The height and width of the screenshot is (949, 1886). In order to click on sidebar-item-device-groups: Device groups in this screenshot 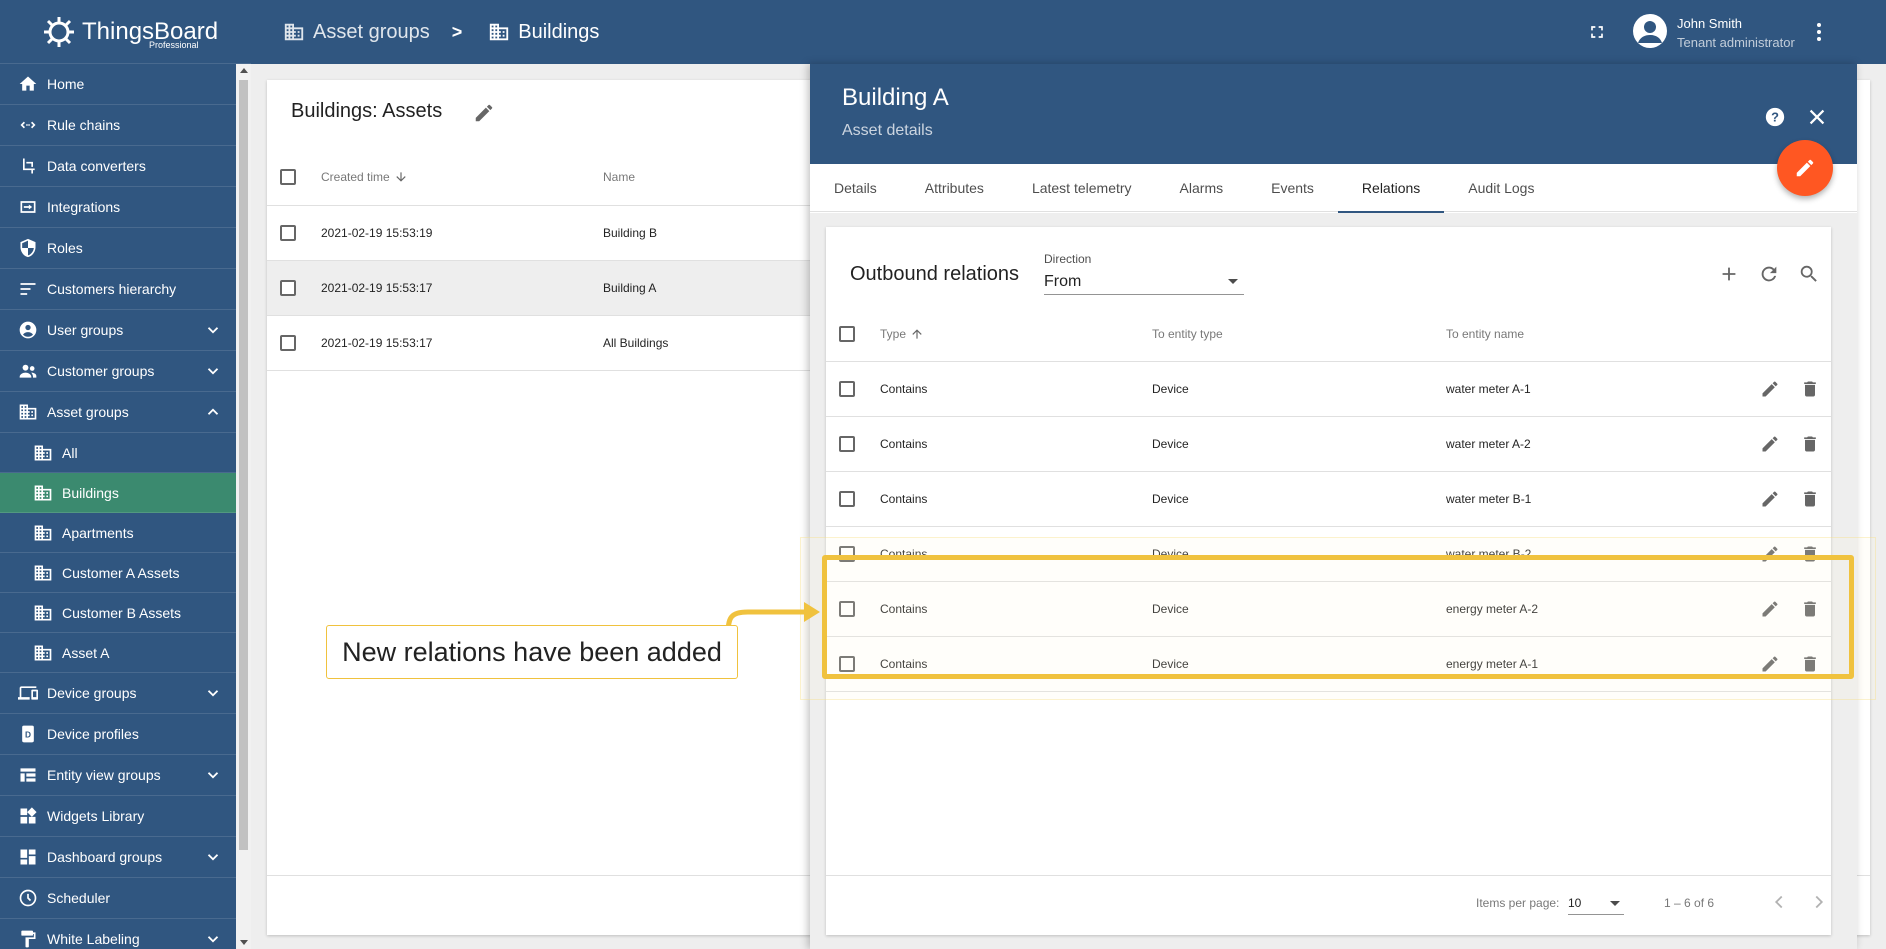, I will do `click(118, 693)`.